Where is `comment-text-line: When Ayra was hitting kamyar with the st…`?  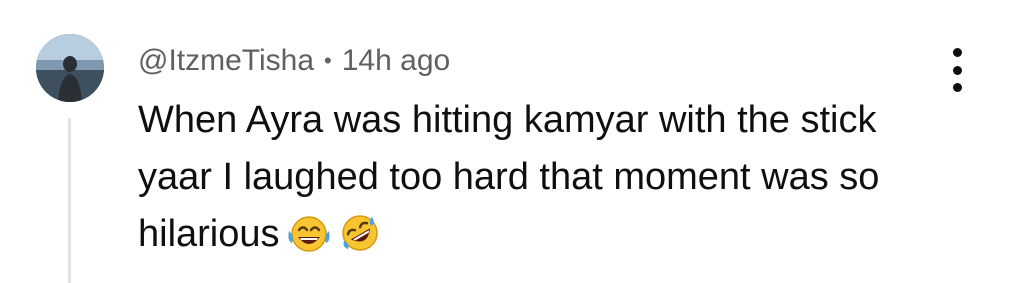 comment-text-line: When Ayra was hitting kamyar with the st… is located at coordinates (507, 120).